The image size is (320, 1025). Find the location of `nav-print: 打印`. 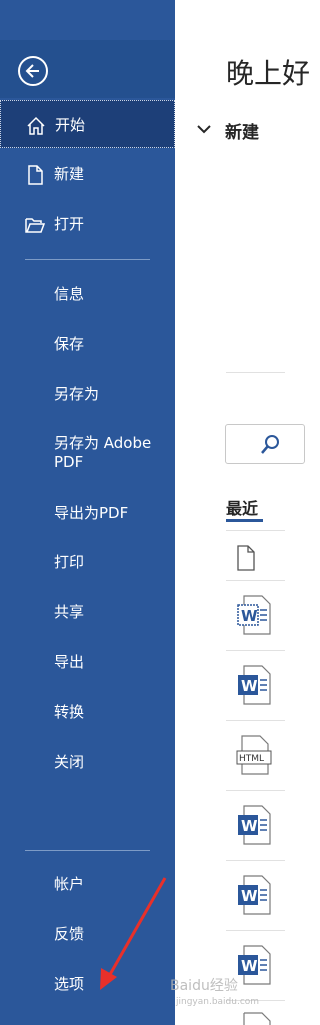

nav-print: 打印 is located at coordinates (87, 562).